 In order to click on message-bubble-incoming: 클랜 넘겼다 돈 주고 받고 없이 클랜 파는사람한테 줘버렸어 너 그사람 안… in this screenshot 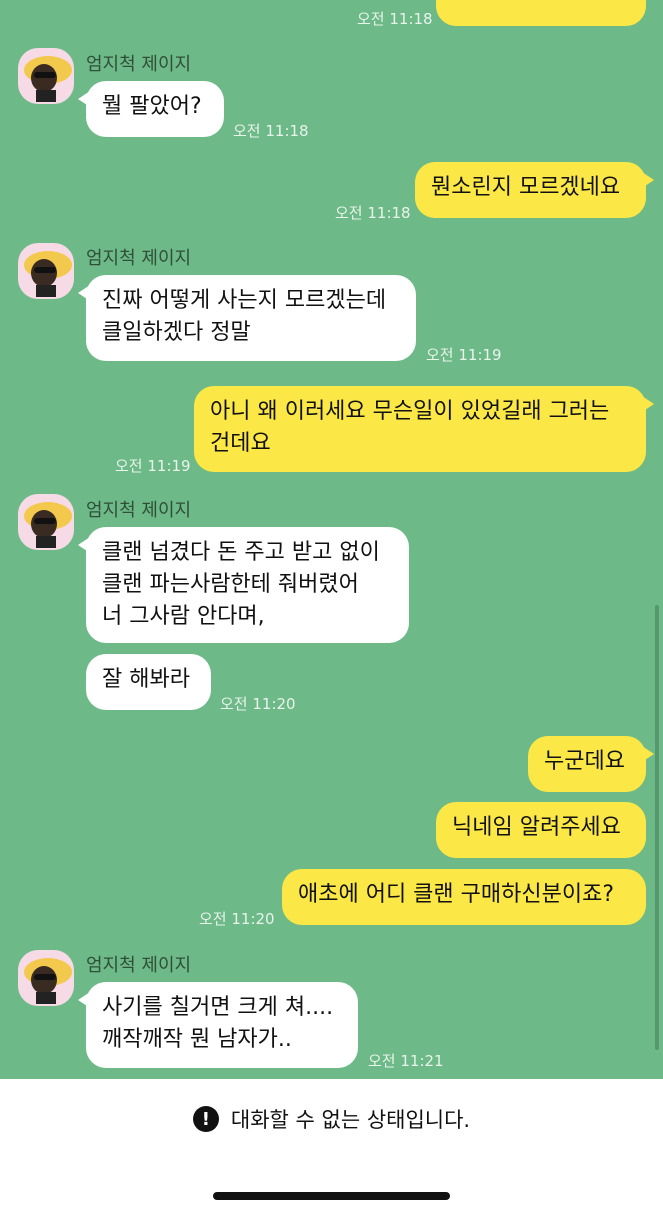, I will do `click(243, 585)`.